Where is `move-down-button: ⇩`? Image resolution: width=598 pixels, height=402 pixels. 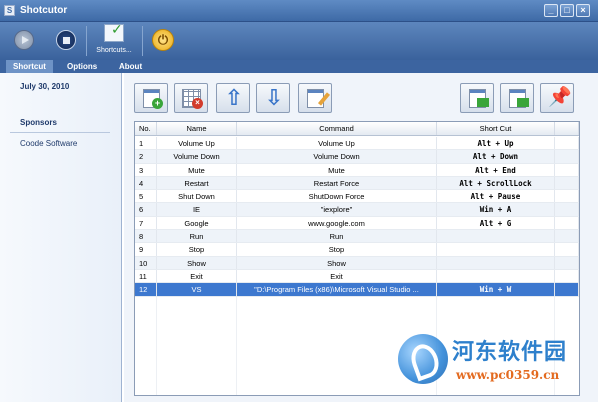
move-down-button: ⇩ is located at coordinates (273, 98).